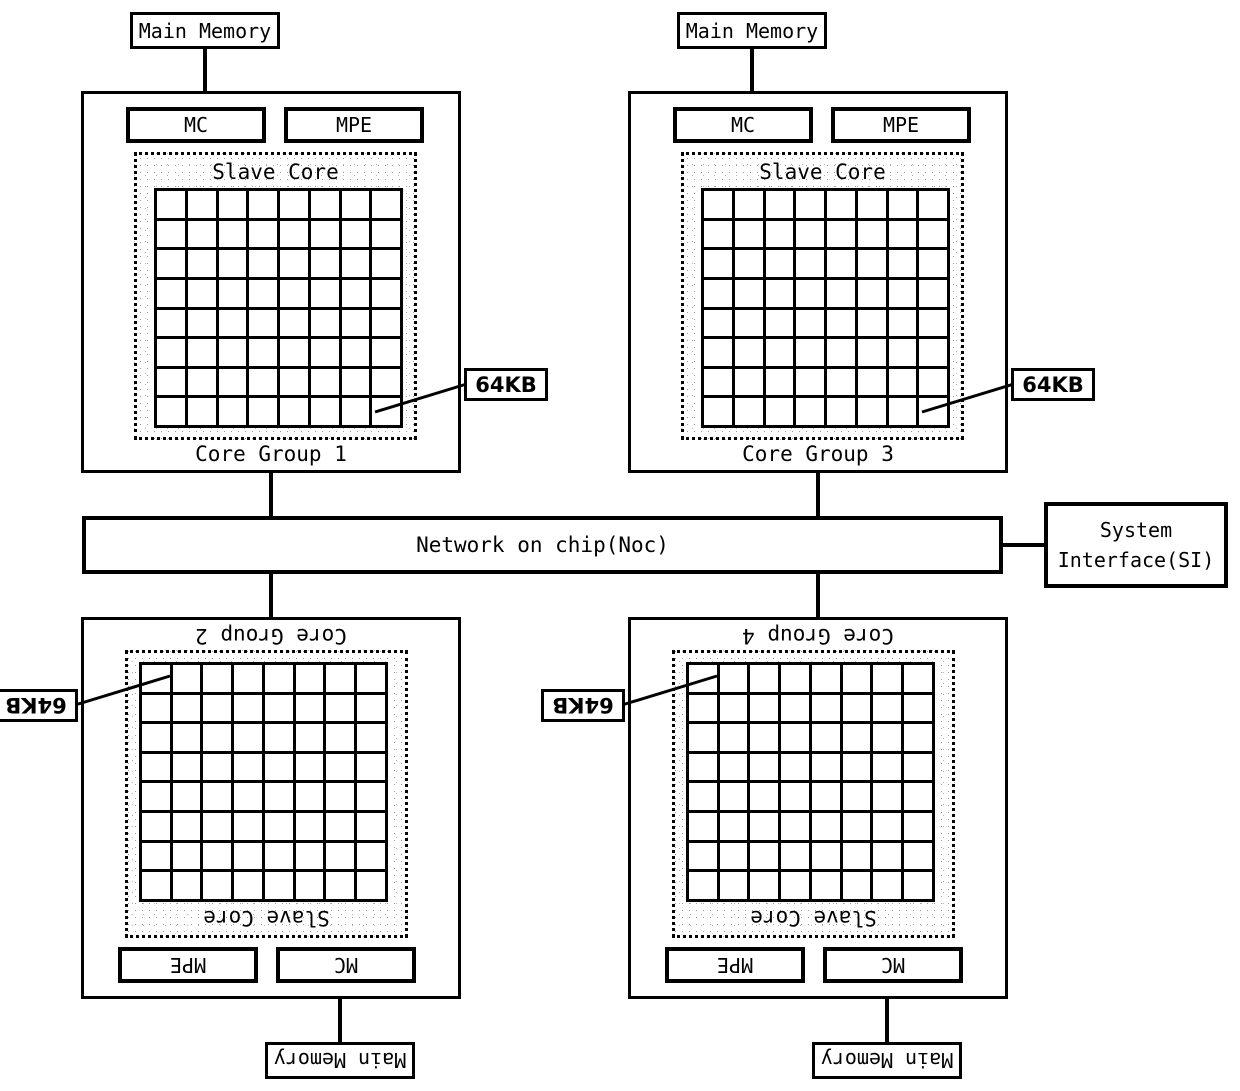  I want to click on system-interface-line1: System, so click(1136, 530).